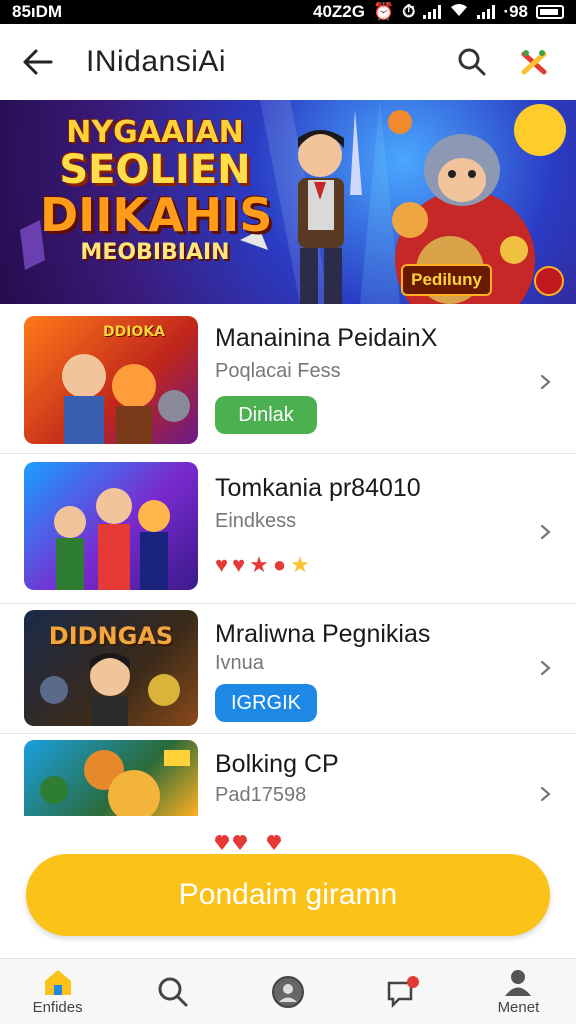 The image size is (576, 1024). What do you see at coordinates (155, 170) in the screenshot?
I see `banner-line-2: SEOLIEN` at bounding box center [155, 170].